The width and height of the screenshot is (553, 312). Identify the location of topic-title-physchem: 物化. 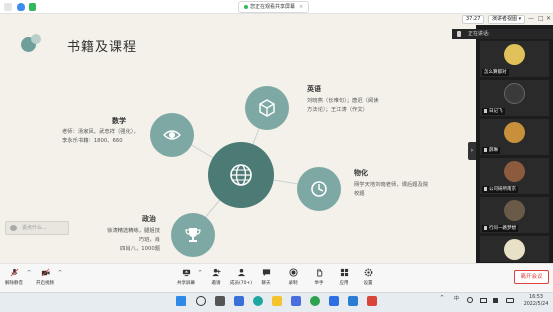
(361, 173).